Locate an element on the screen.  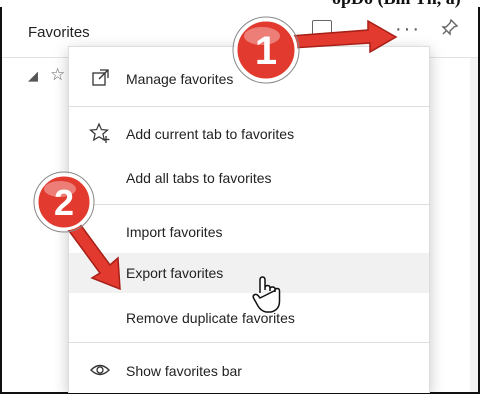
hand-cursor-icon is located at coordinates (266, 294).